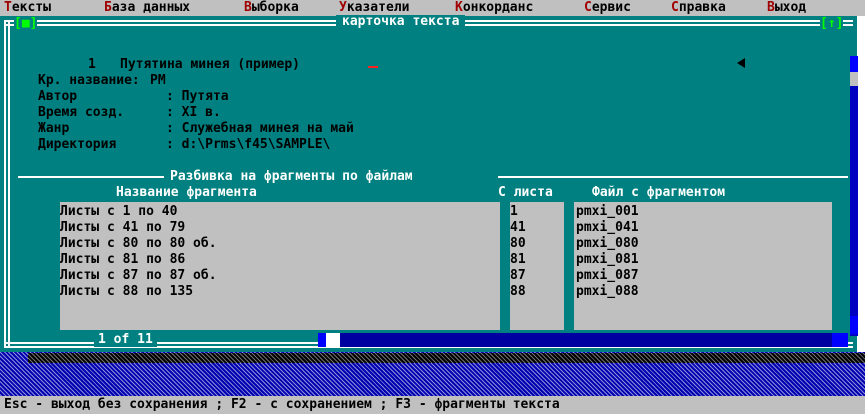 This screenshot has width=865, height=414. What do you see at coordinates (659, 192) in the screenshot?
I see `column-header-file: Файл с фрагментом` at bounding box center [659, 192].